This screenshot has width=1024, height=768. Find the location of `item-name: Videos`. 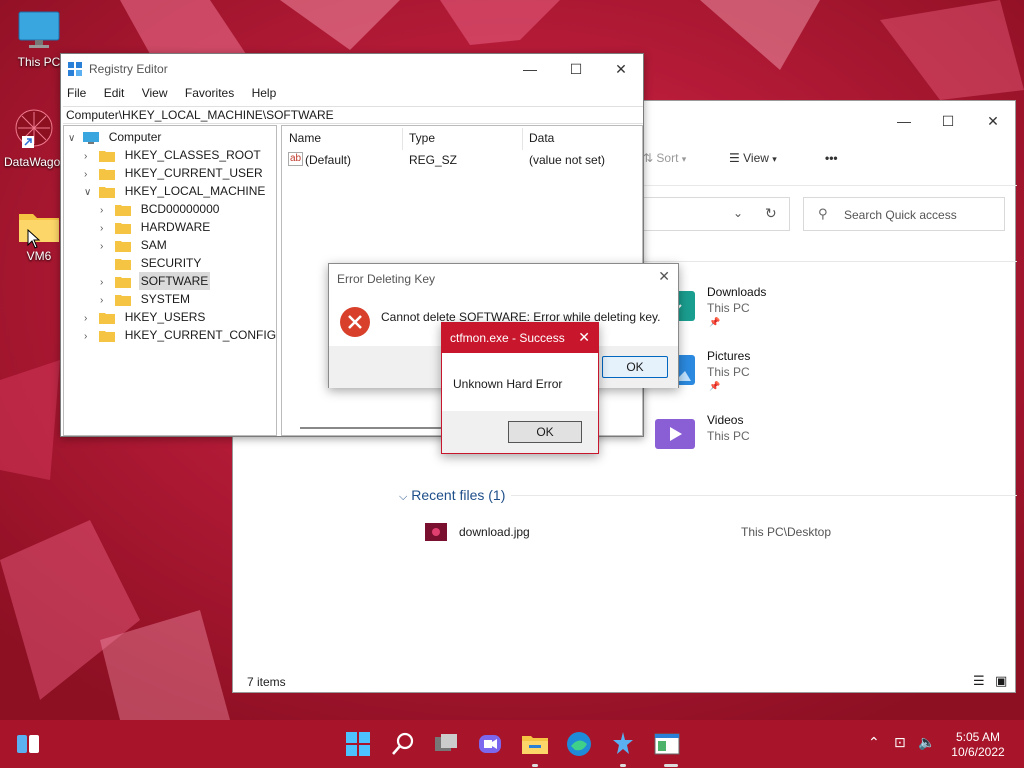

item-name: Videos is located at coordinates (725, 420).